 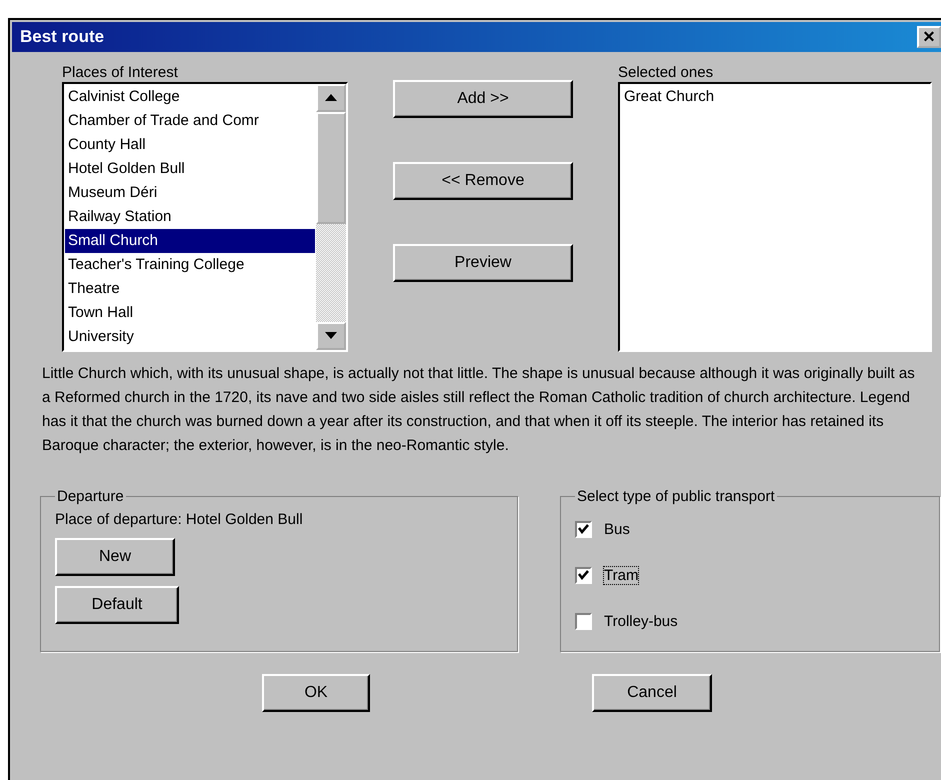 What do you see at coordinates (479, 410) in the screenshot?
I see `description-text: Little Church which, with its unusual shape, is actually not that little. The shape is unusual because although it was originally built as a Reformed church in the 1720, its nave and two side aisles still reflect the Roman Catholic tradition of church architecture. Legend has it that the church was burned down a year after its construction, and that when it off its steeple. The interior has retained its Baroque character; the exterior, however, is in the neo-Romantic style.` at bounding box center [479, 410].